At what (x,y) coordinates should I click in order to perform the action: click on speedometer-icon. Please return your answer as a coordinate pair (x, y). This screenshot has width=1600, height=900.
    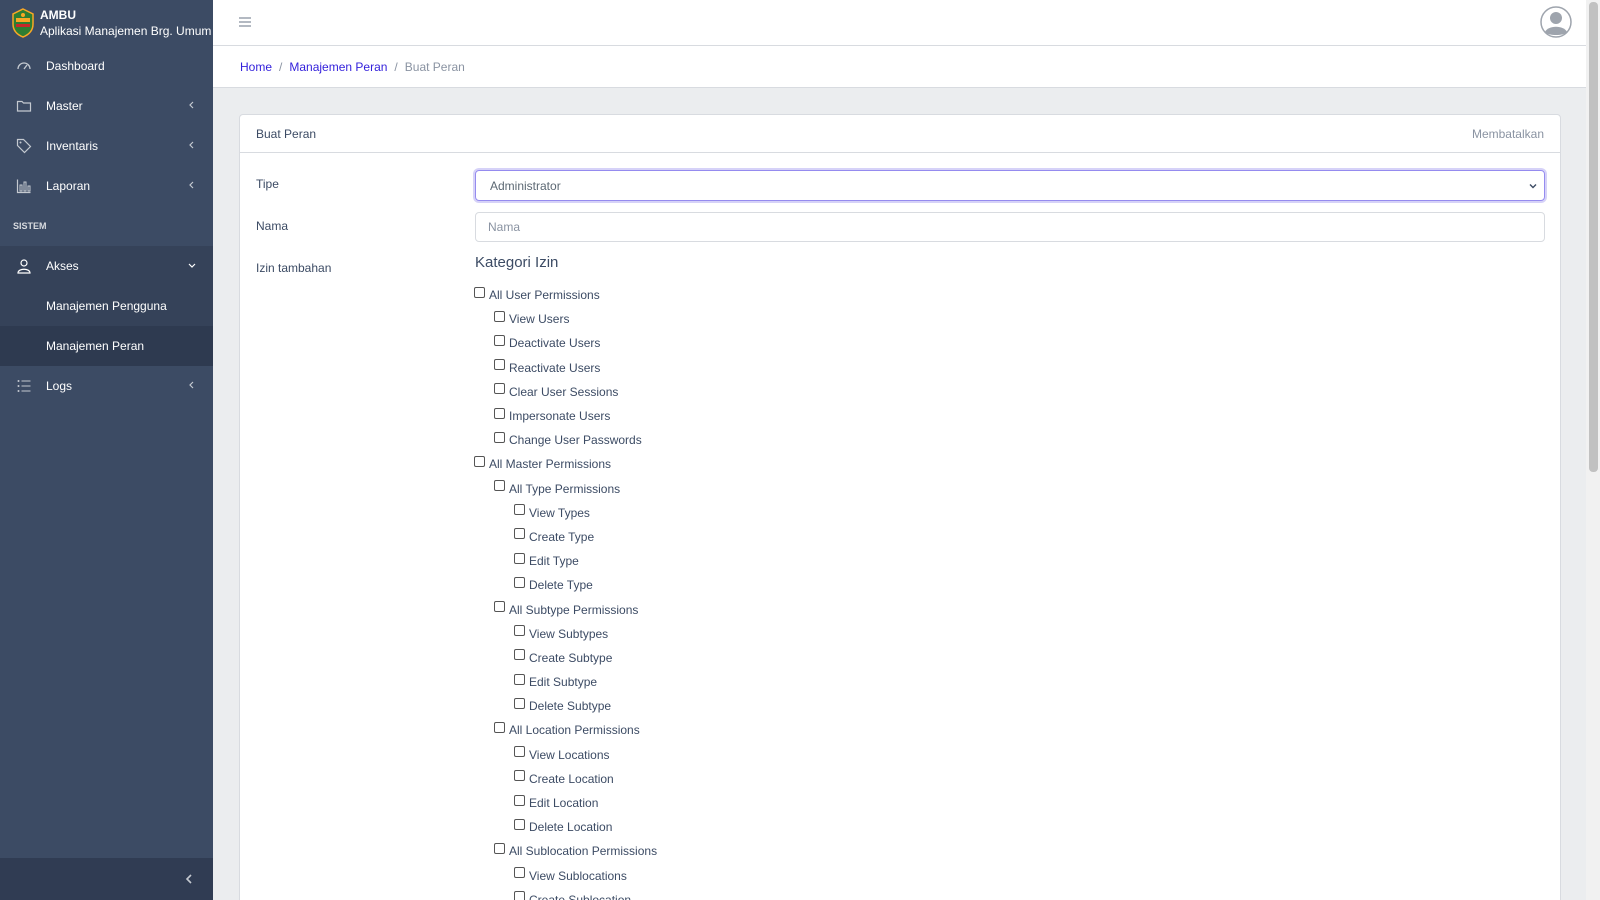
    Looking at the image, I should click on (24, 66).